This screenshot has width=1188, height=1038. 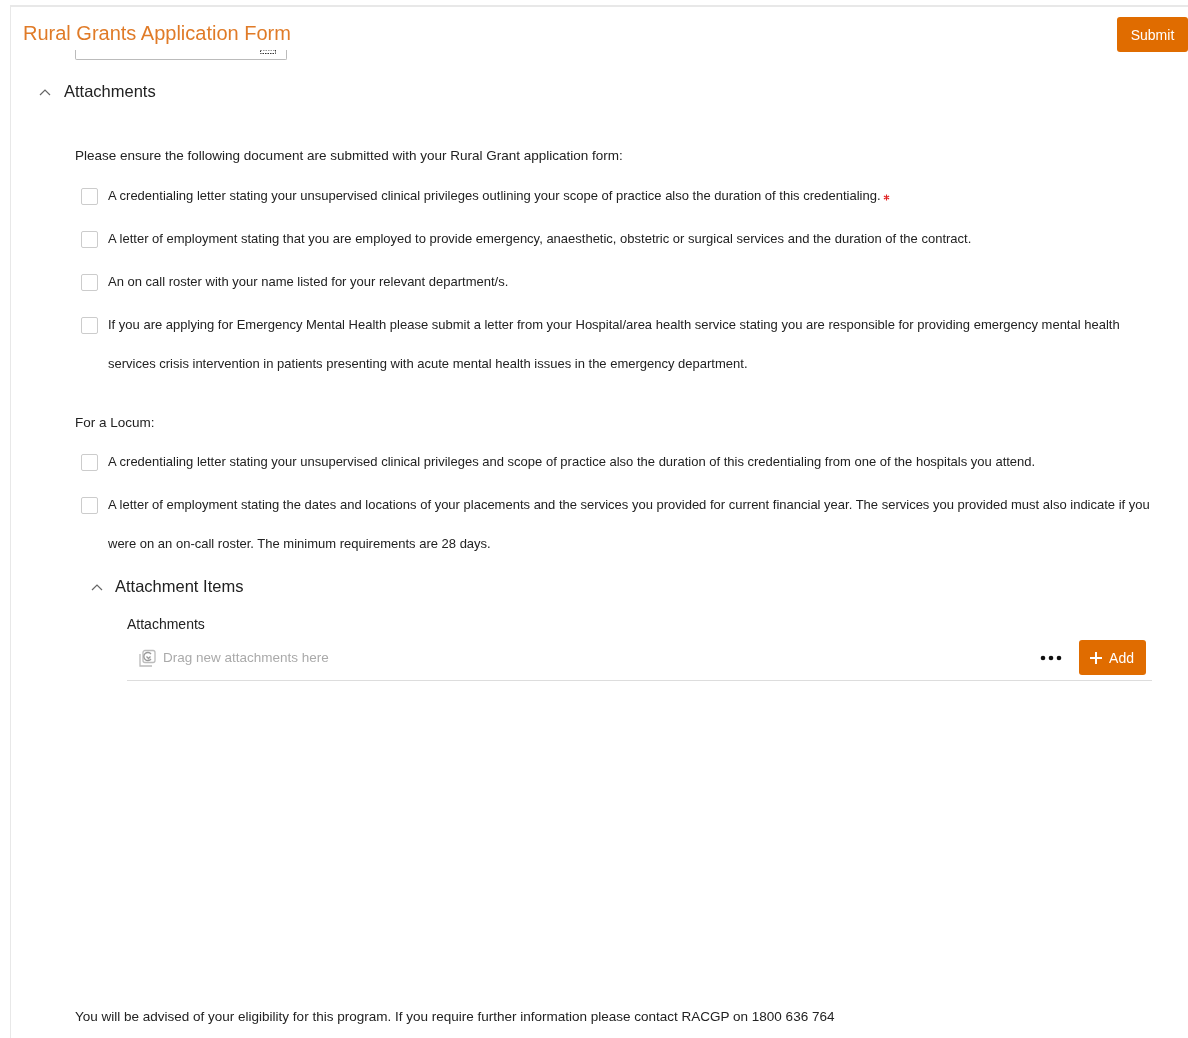 What do you see at coordinates (1152, 34) in the screenshot?
I see `submit-button: Submit` at bounding box center [1152, 34].